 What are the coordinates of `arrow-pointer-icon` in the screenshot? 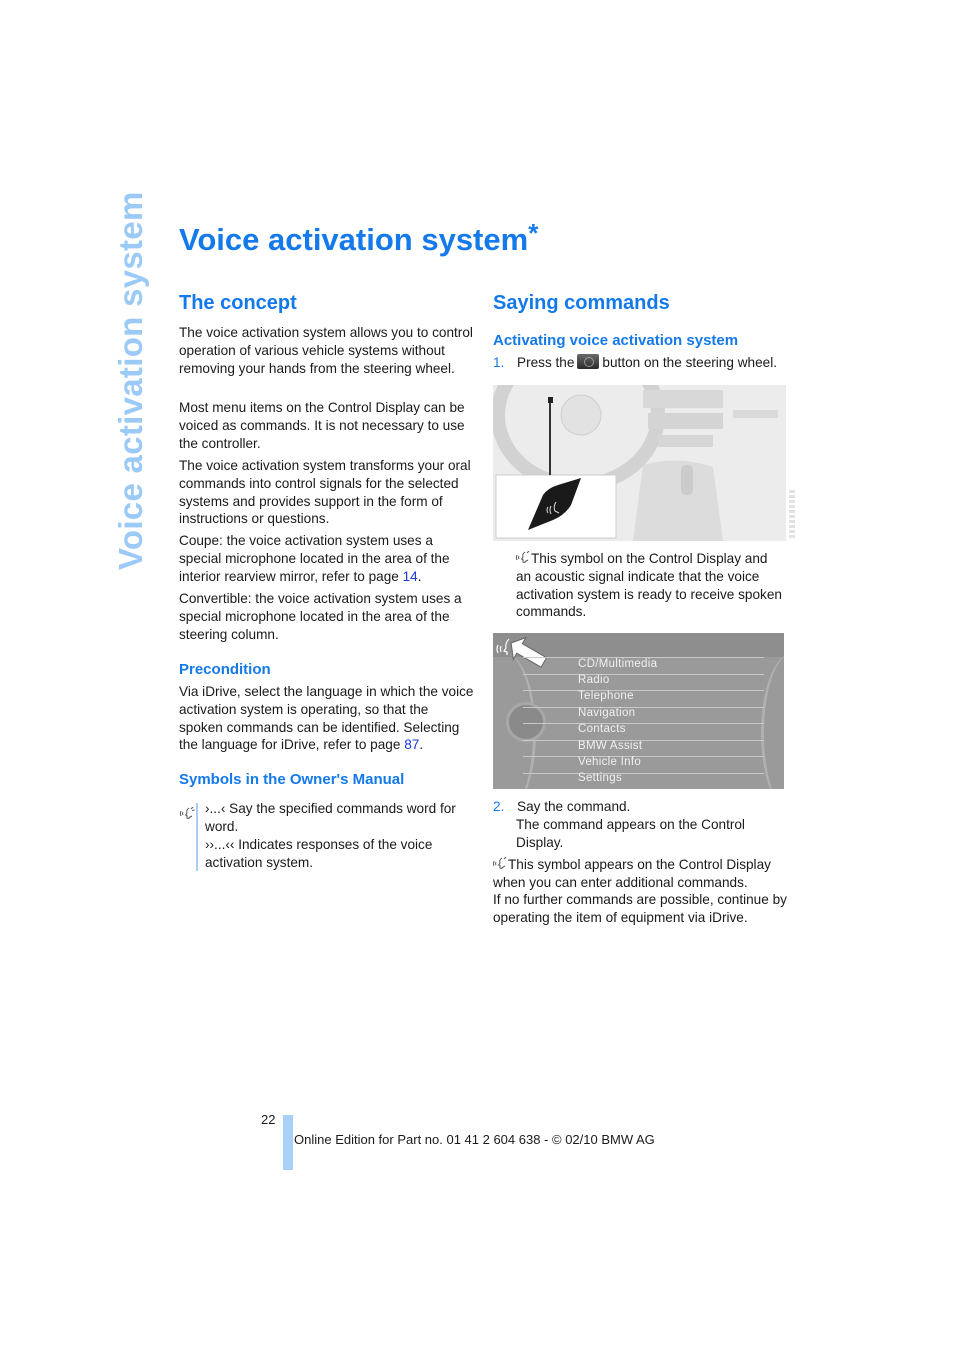 It's located at (522, 652).